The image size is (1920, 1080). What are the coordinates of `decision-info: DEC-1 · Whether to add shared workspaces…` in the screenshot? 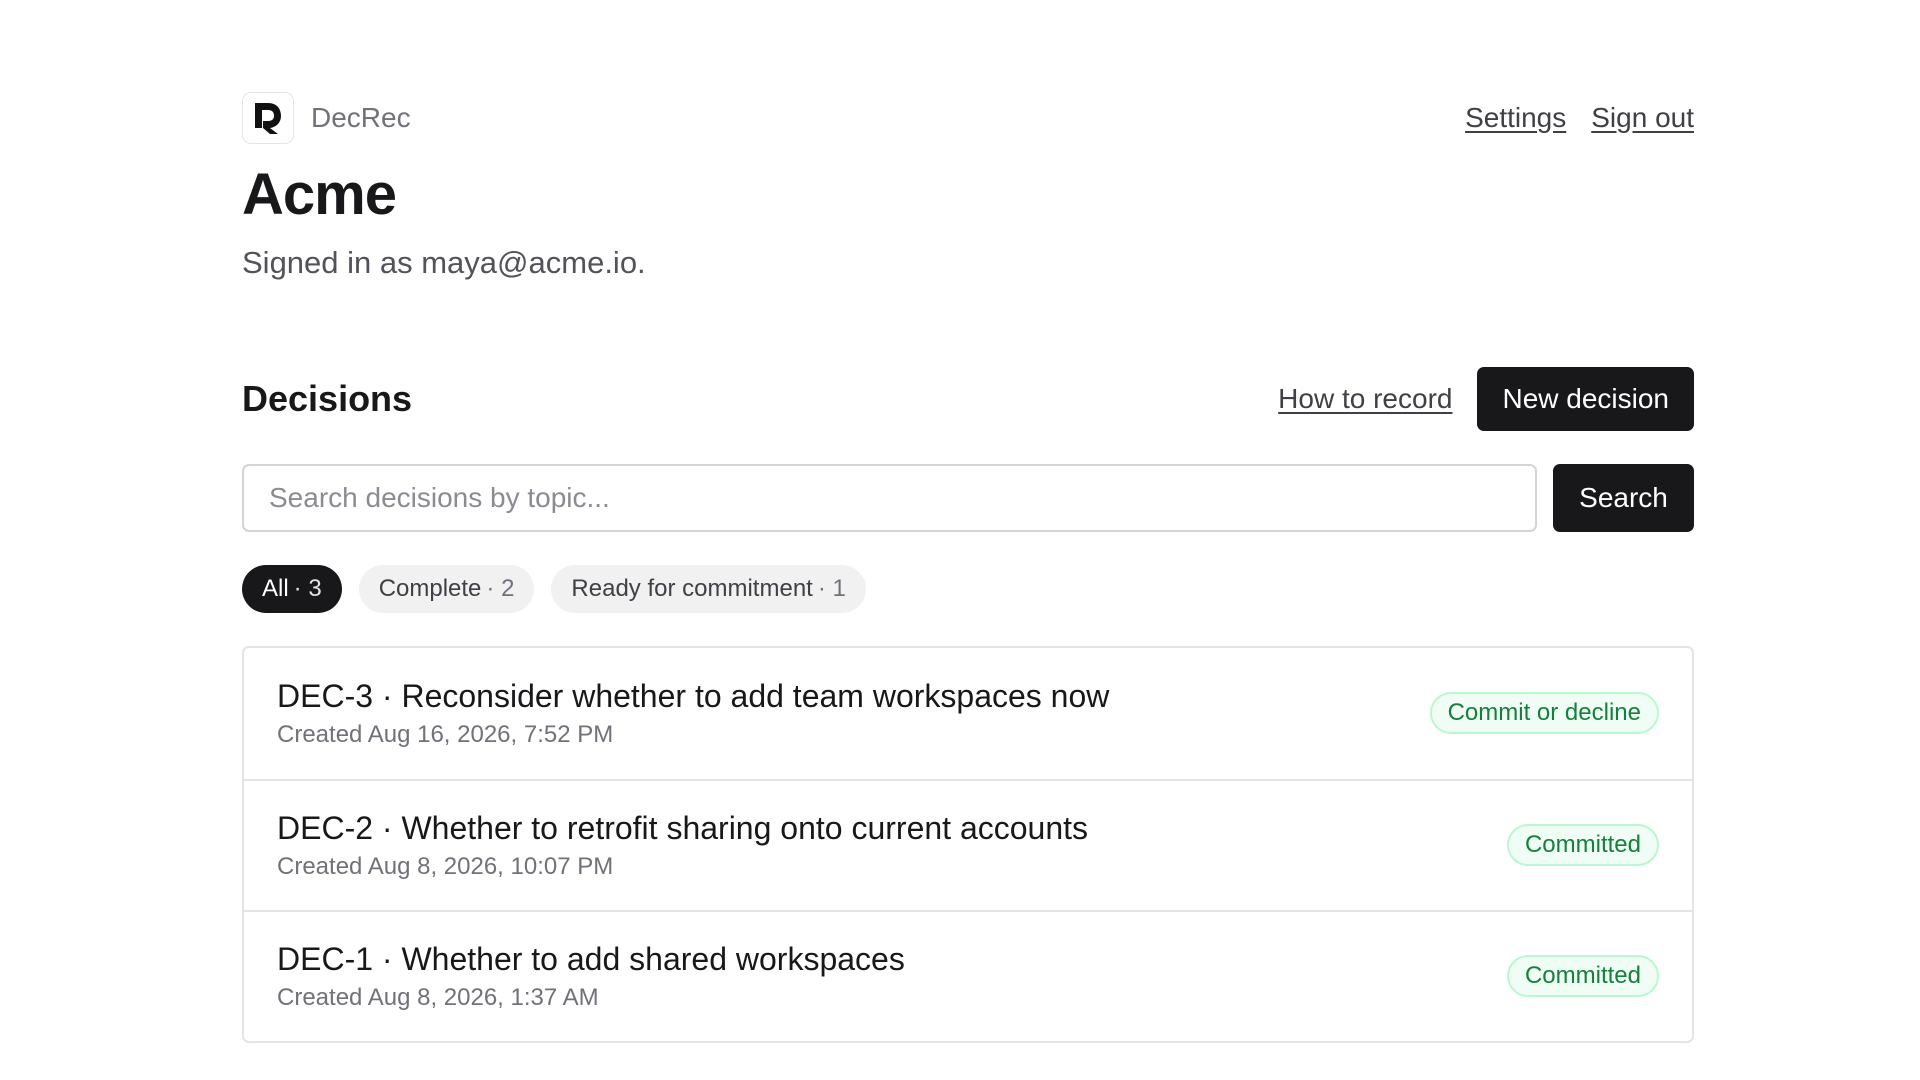 It's located at (591, 976).